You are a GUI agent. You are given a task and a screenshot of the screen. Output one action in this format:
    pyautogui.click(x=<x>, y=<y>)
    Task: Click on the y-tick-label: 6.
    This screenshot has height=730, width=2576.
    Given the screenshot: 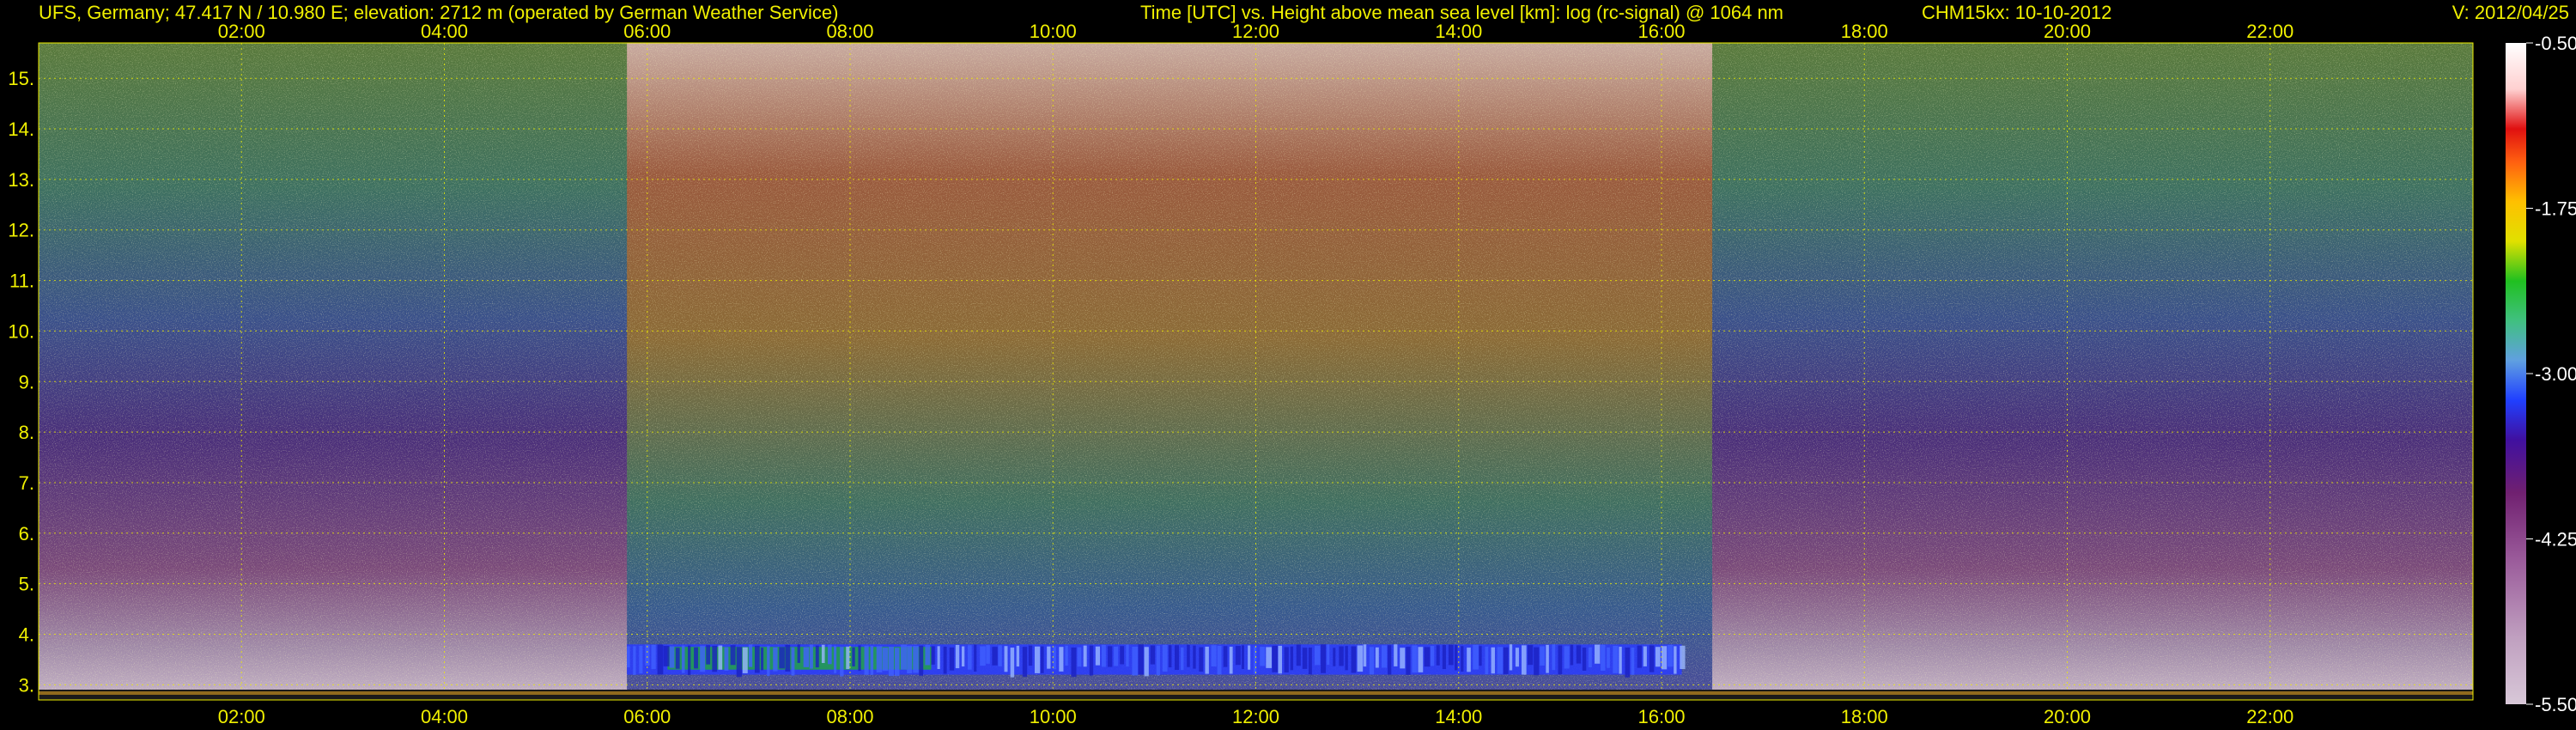 What is the action you would take?
    pyautogui.click(x=27, y=533)
    